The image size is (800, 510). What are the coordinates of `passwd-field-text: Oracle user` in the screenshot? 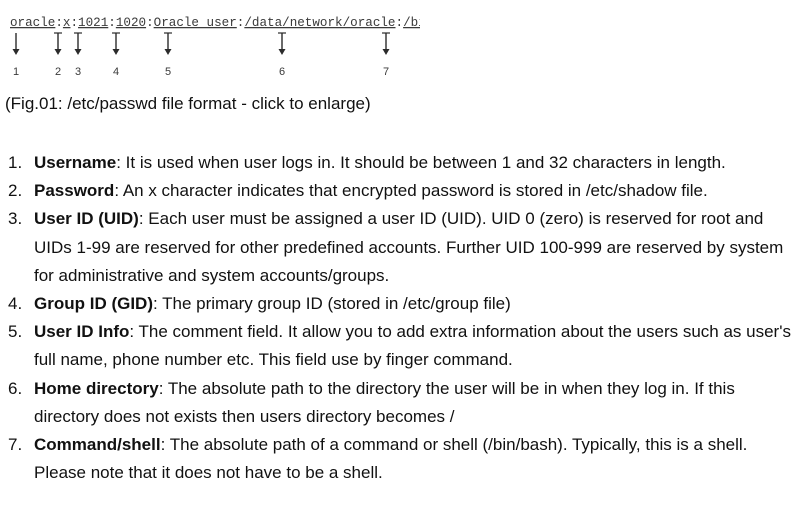 It's located at (195, 23).